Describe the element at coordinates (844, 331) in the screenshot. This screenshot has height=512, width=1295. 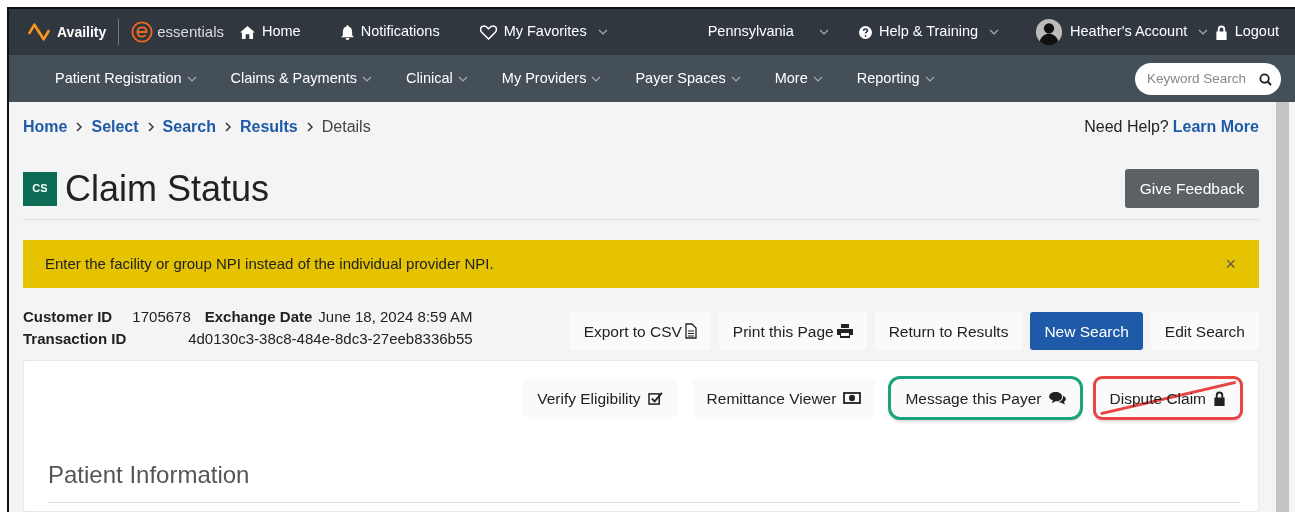
I see `printer-icon` at that location.